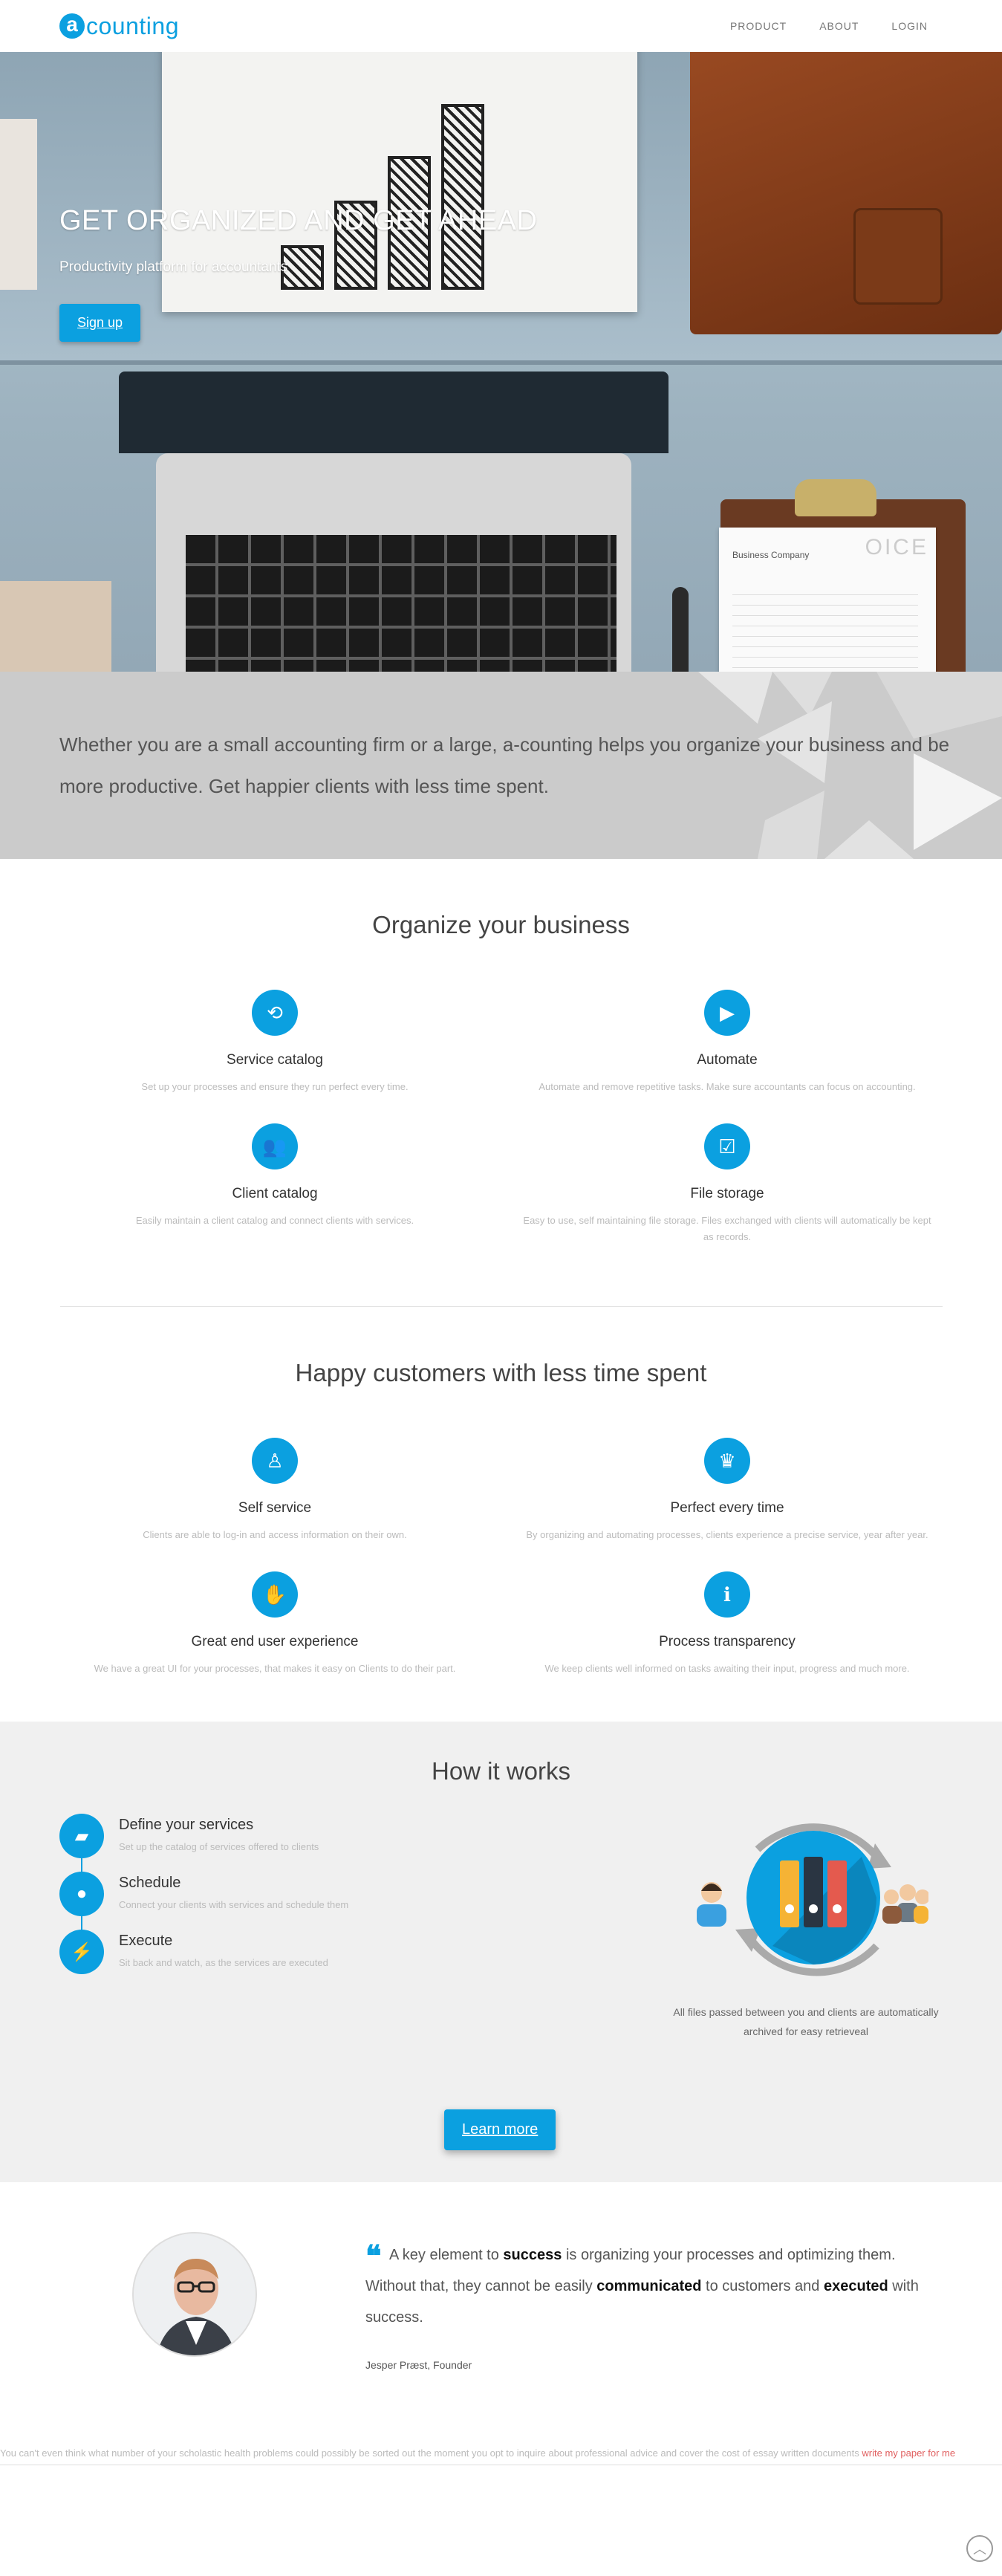  I want to click on feature-title: Process transparency, so click(727, 1641).